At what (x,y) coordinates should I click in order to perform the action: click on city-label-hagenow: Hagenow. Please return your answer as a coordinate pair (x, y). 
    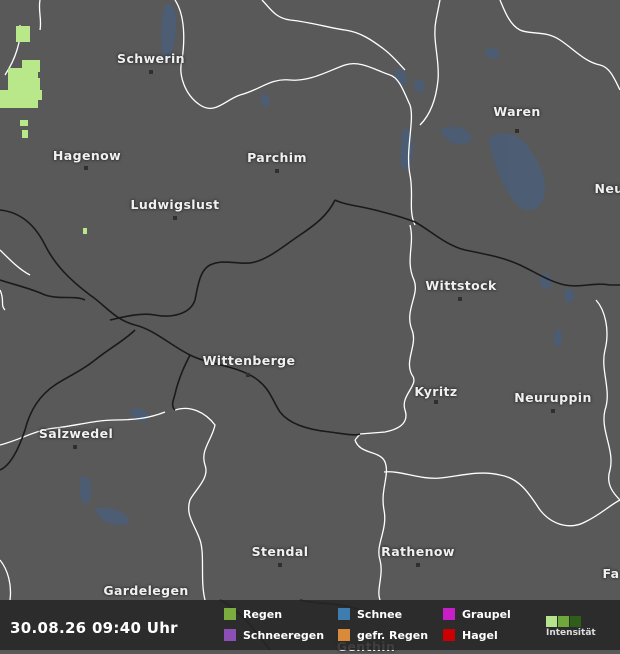
    Looking at the image, I should click on (87, 155).